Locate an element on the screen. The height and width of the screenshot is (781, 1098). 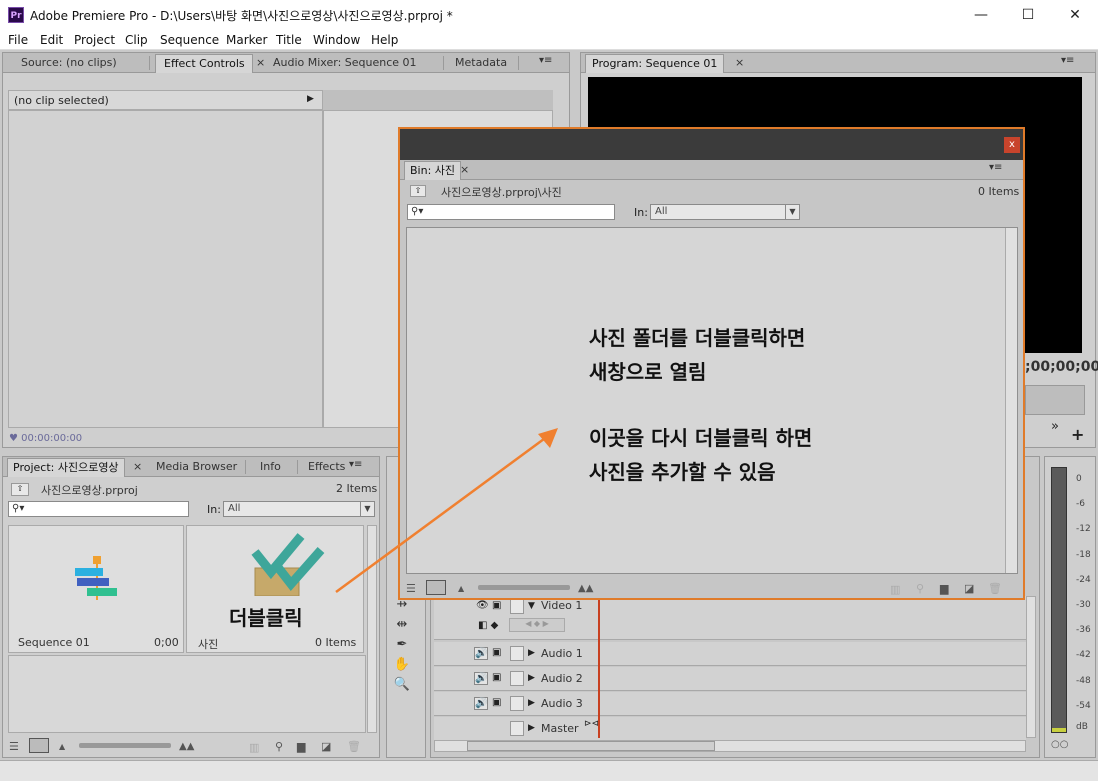
menu-clip: Clip is located at coordinates (136, 40).